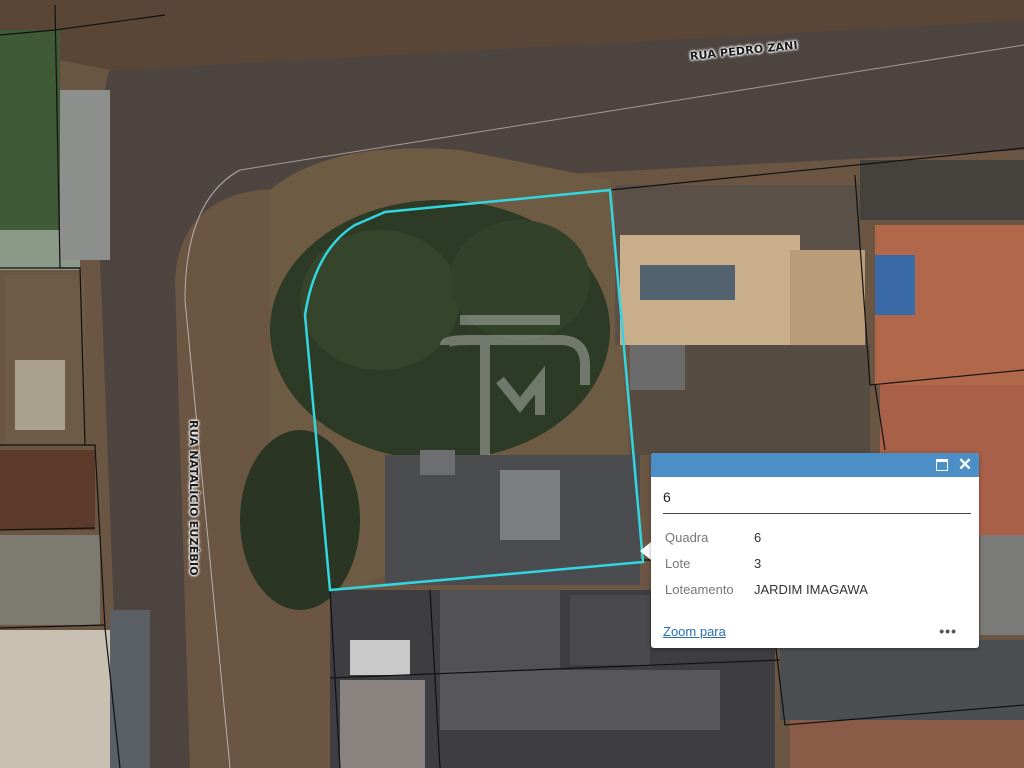  I want to click on field-value: 6, so click(758, 537).